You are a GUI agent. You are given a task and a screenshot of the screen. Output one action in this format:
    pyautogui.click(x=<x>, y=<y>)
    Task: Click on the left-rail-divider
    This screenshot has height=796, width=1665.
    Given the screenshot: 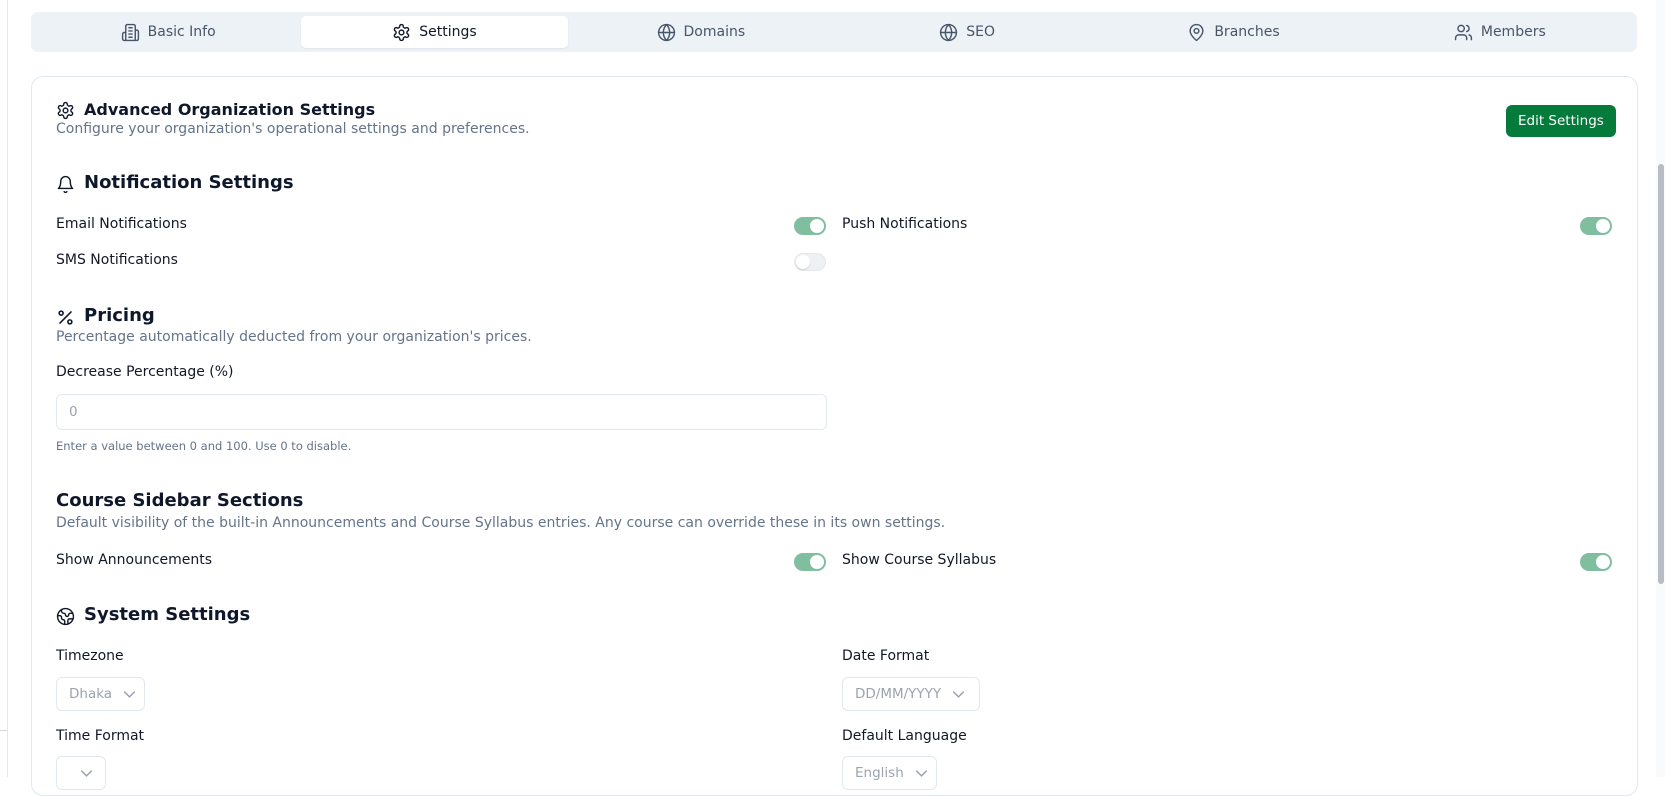 What is the action you would take?
    pyautogui.click(x=3, y=730)
    